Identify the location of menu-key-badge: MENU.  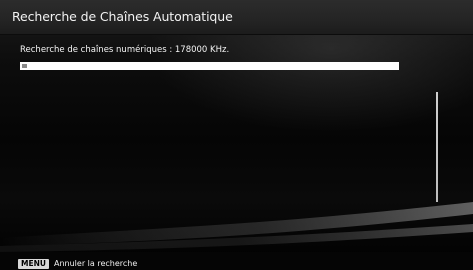
(33, 264).